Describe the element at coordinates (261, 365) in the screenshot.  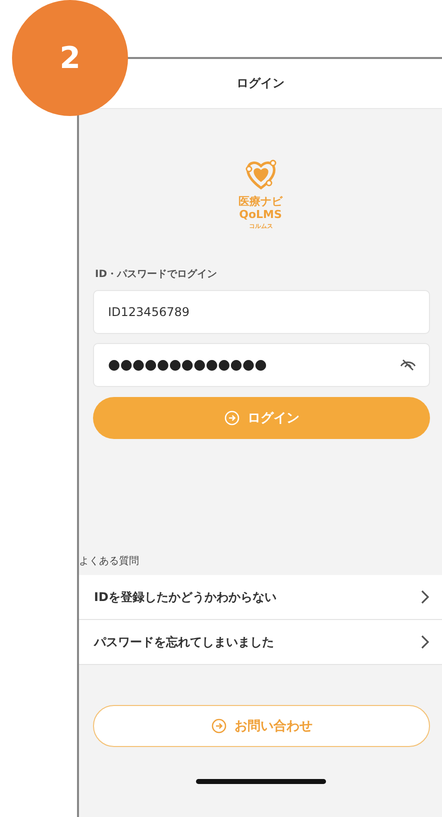
I see `password-input-field: ●●●●●●●●●●●●●` at that location.